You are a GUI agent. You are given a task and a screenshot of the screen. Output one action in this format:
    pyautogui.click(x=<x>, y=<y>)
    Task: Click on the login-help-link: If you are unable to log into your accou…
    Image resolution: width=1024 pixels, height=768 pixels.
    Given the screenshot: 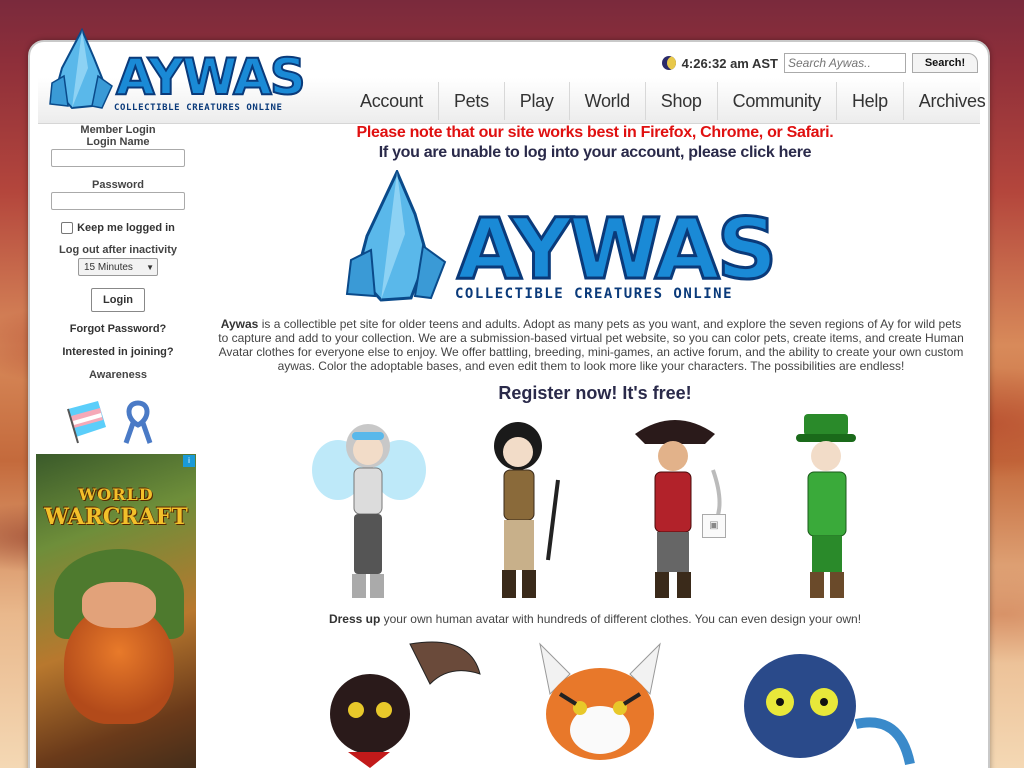 What is the action you would take?
    pyautogui.click(x=595, y=153)
    